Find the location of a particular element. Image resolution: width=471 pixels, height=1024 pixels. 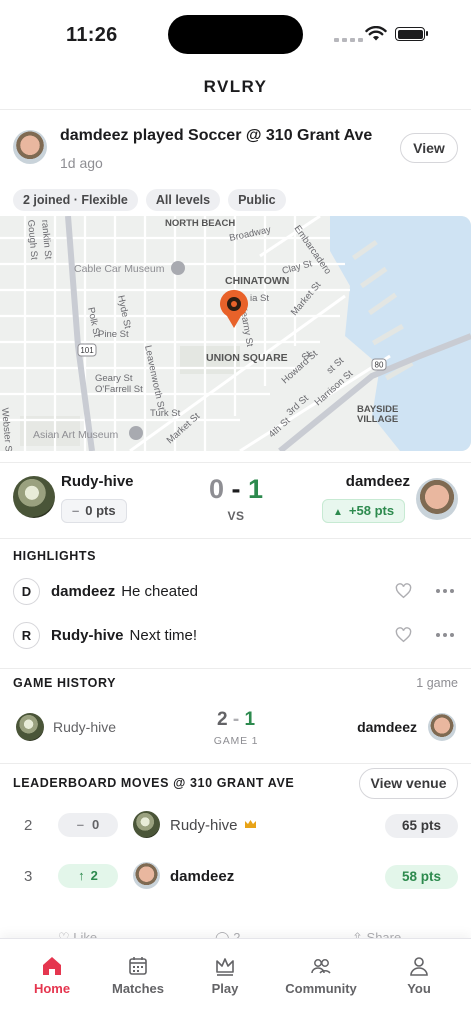

tab-bar: Home Matches Play Community You is located at coordinates (235, 981).